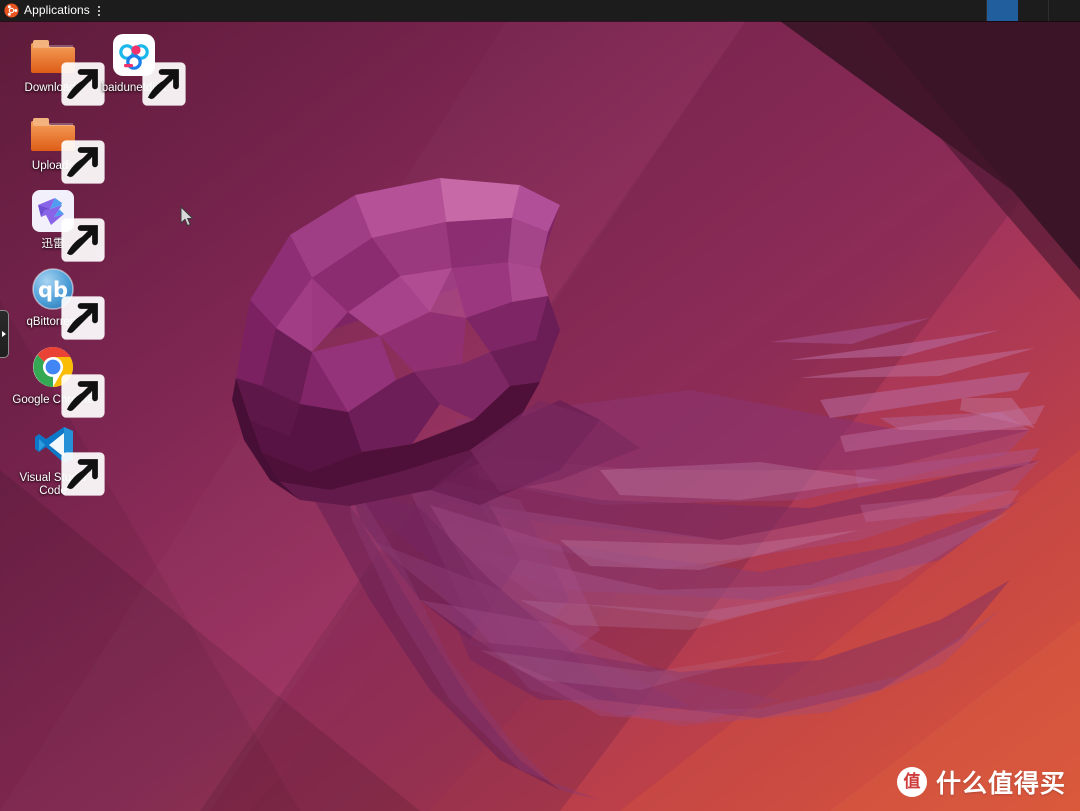 This screenshot has height=811, width=1080. I want to click on desktop-icon-google-chrome: Google Chrome, so click(55, 380).